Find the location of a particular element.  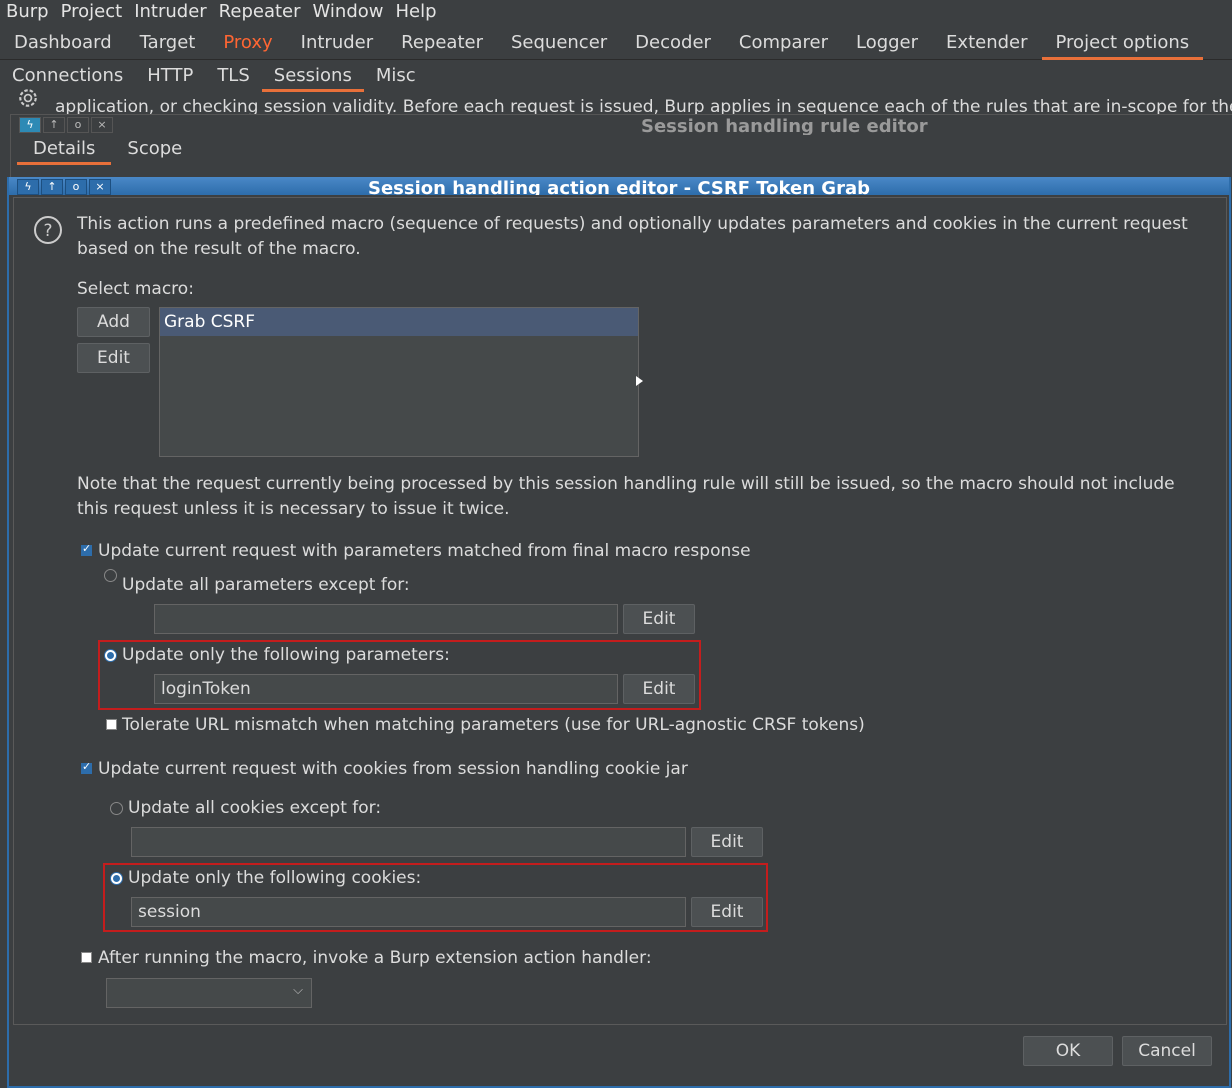

cursor-icon is located at coordinates (639, 381).